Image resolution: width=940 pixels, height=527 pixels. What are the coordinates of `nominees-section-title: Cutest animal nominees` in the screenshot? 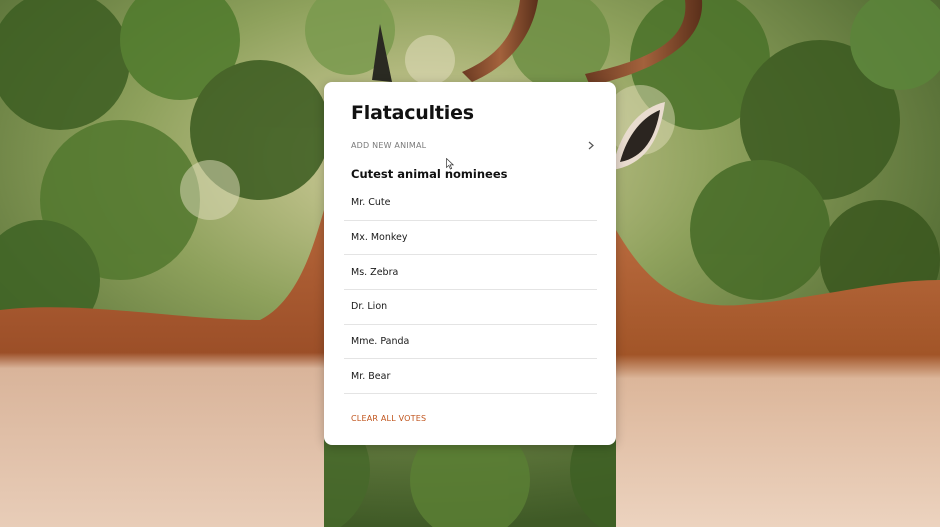 It's located at (429, 174).